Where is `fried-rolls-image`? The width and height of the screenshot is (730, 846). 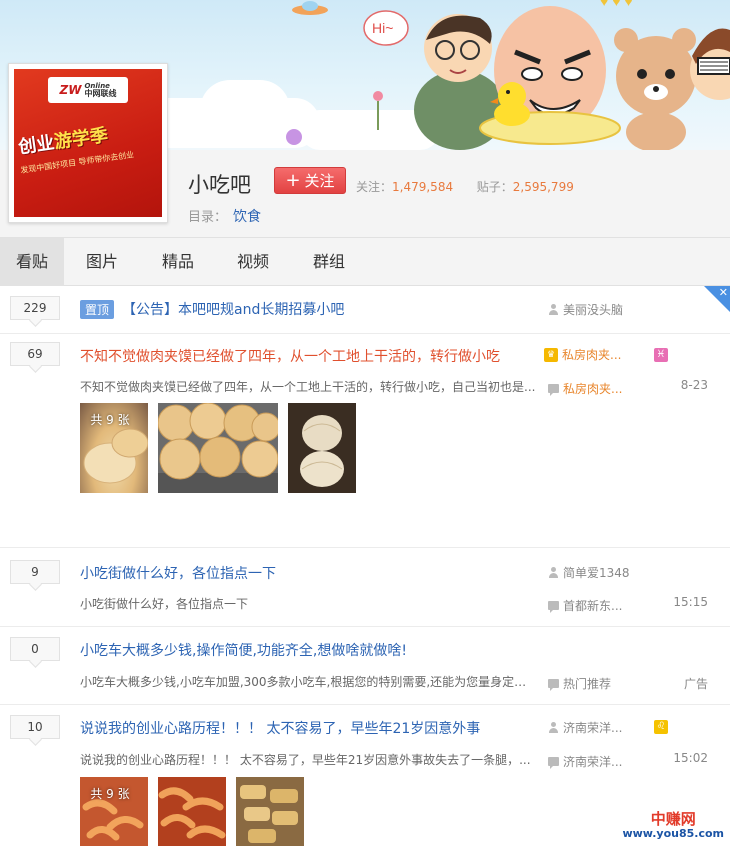 fried-rolls-image is located at coordinates (269, 814).